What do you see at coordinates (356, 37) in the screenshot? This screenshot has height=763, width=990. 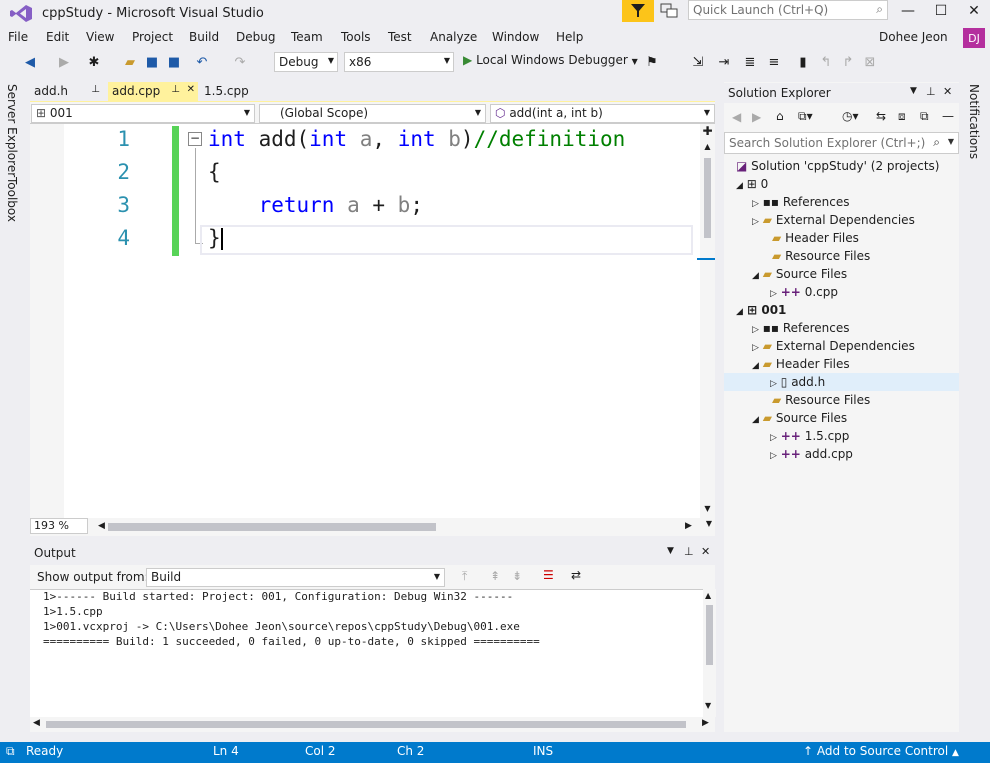 I see `menu-tools: Tools` at bounding box center [356, 37].